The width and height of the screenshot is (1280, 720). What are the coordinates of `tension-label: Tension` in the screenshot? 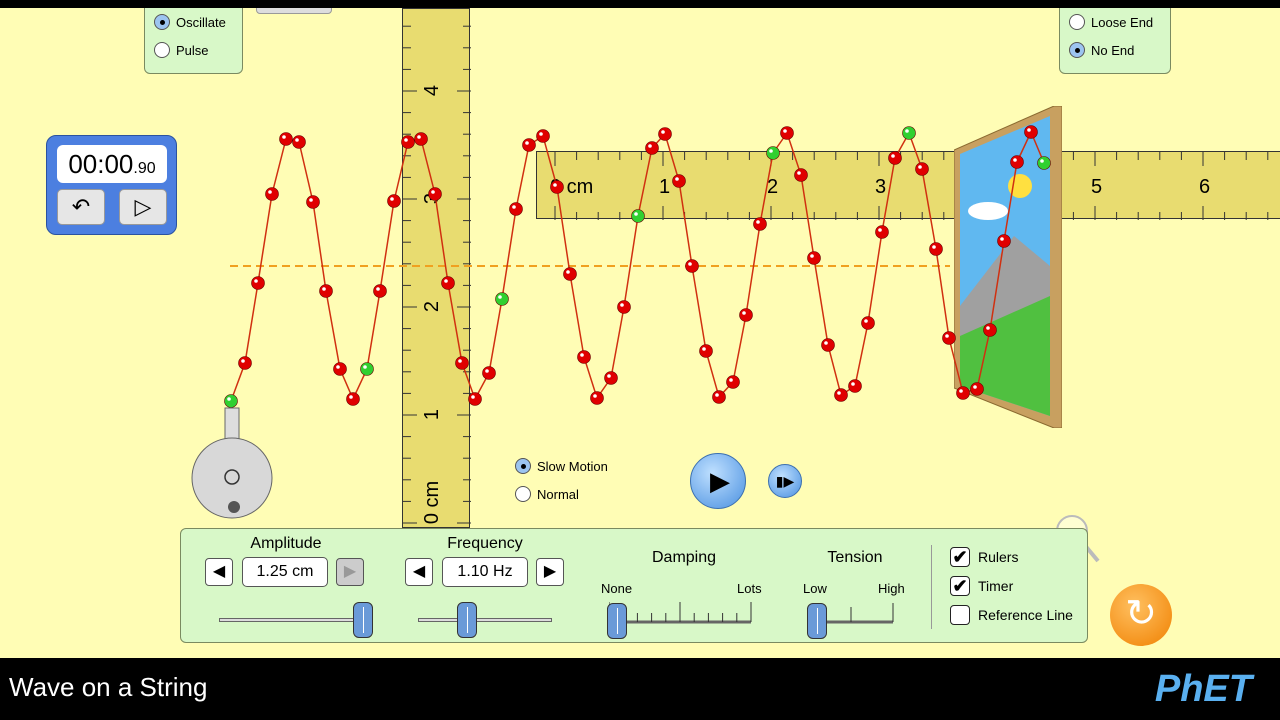 It's located at (855, 557).